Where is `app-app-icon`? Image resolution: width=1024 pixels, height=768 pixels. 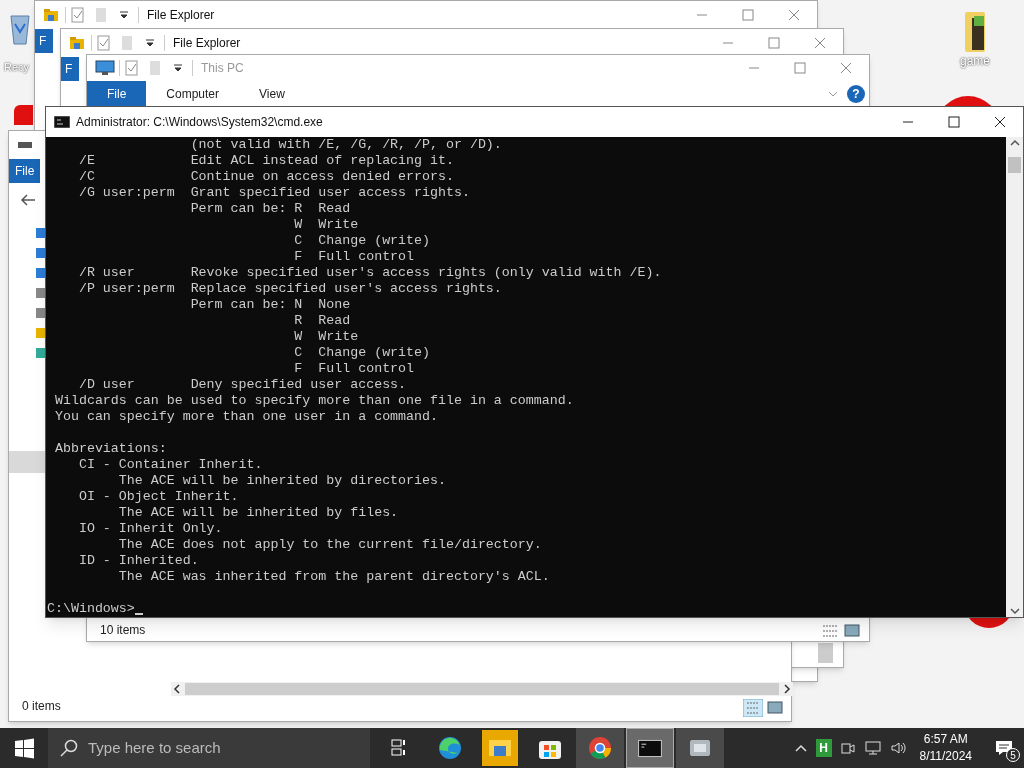 app-app-icon is located at coordinates (700, 748).